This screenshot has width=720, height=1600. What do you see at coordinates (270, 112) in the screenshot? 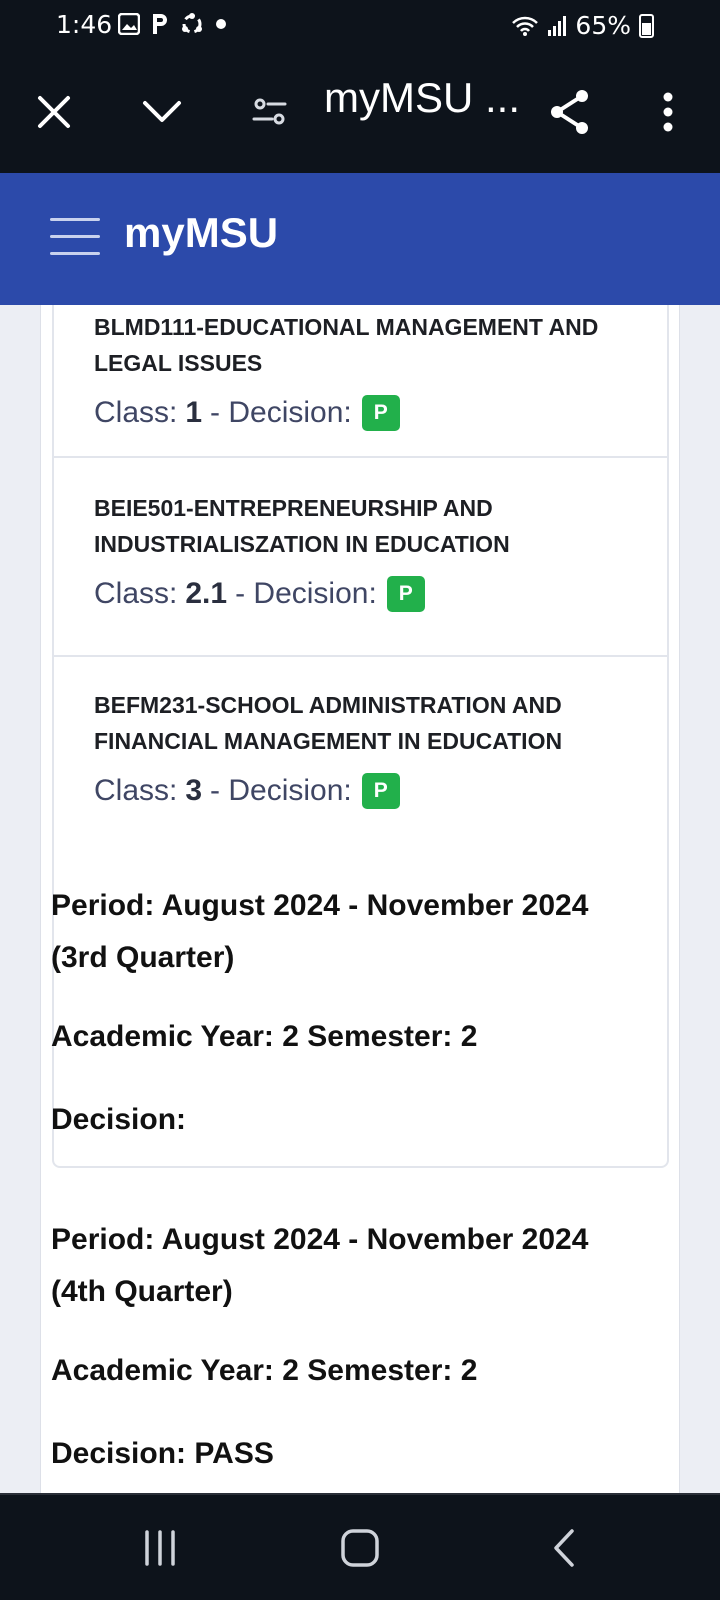
I see `page-settings-icon` at bounding box center [270, 112].